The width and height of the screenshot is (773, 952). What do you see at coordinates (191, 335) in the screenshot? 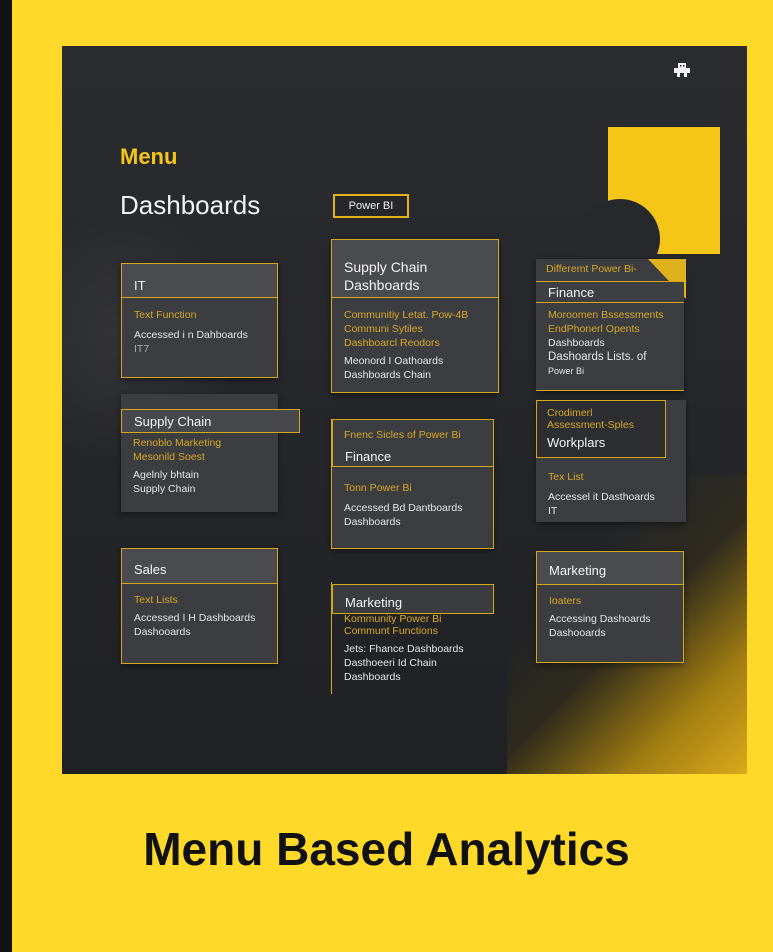
I see `card-line: Accessed i n Dahboards` at bounding box center [191, 335].